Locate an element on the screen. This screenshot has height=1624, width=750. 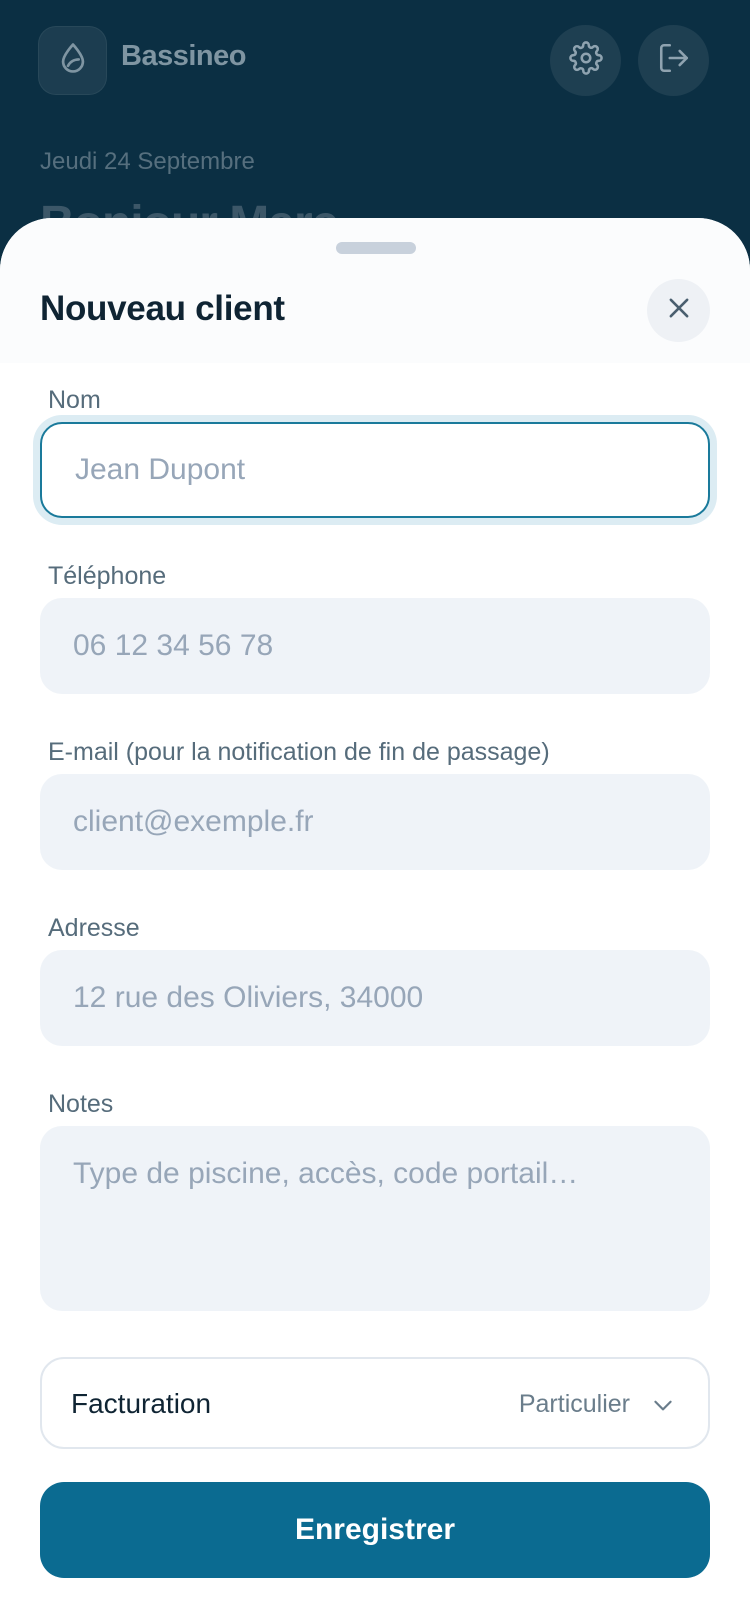
app-logo is located at coordinates (72, 60).